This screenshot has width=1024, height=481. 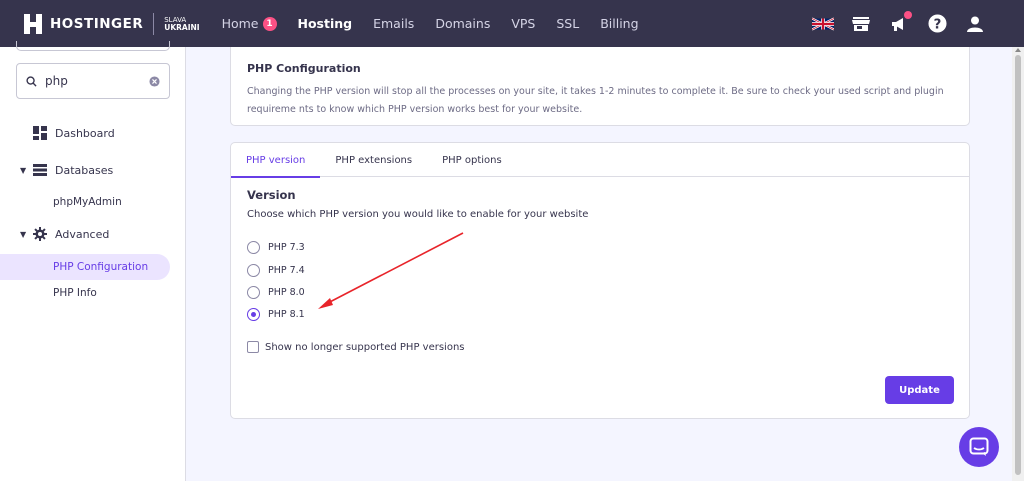 I want to click on sidebar-item-databases: ▼ Databases, so click(x=85, y=170).